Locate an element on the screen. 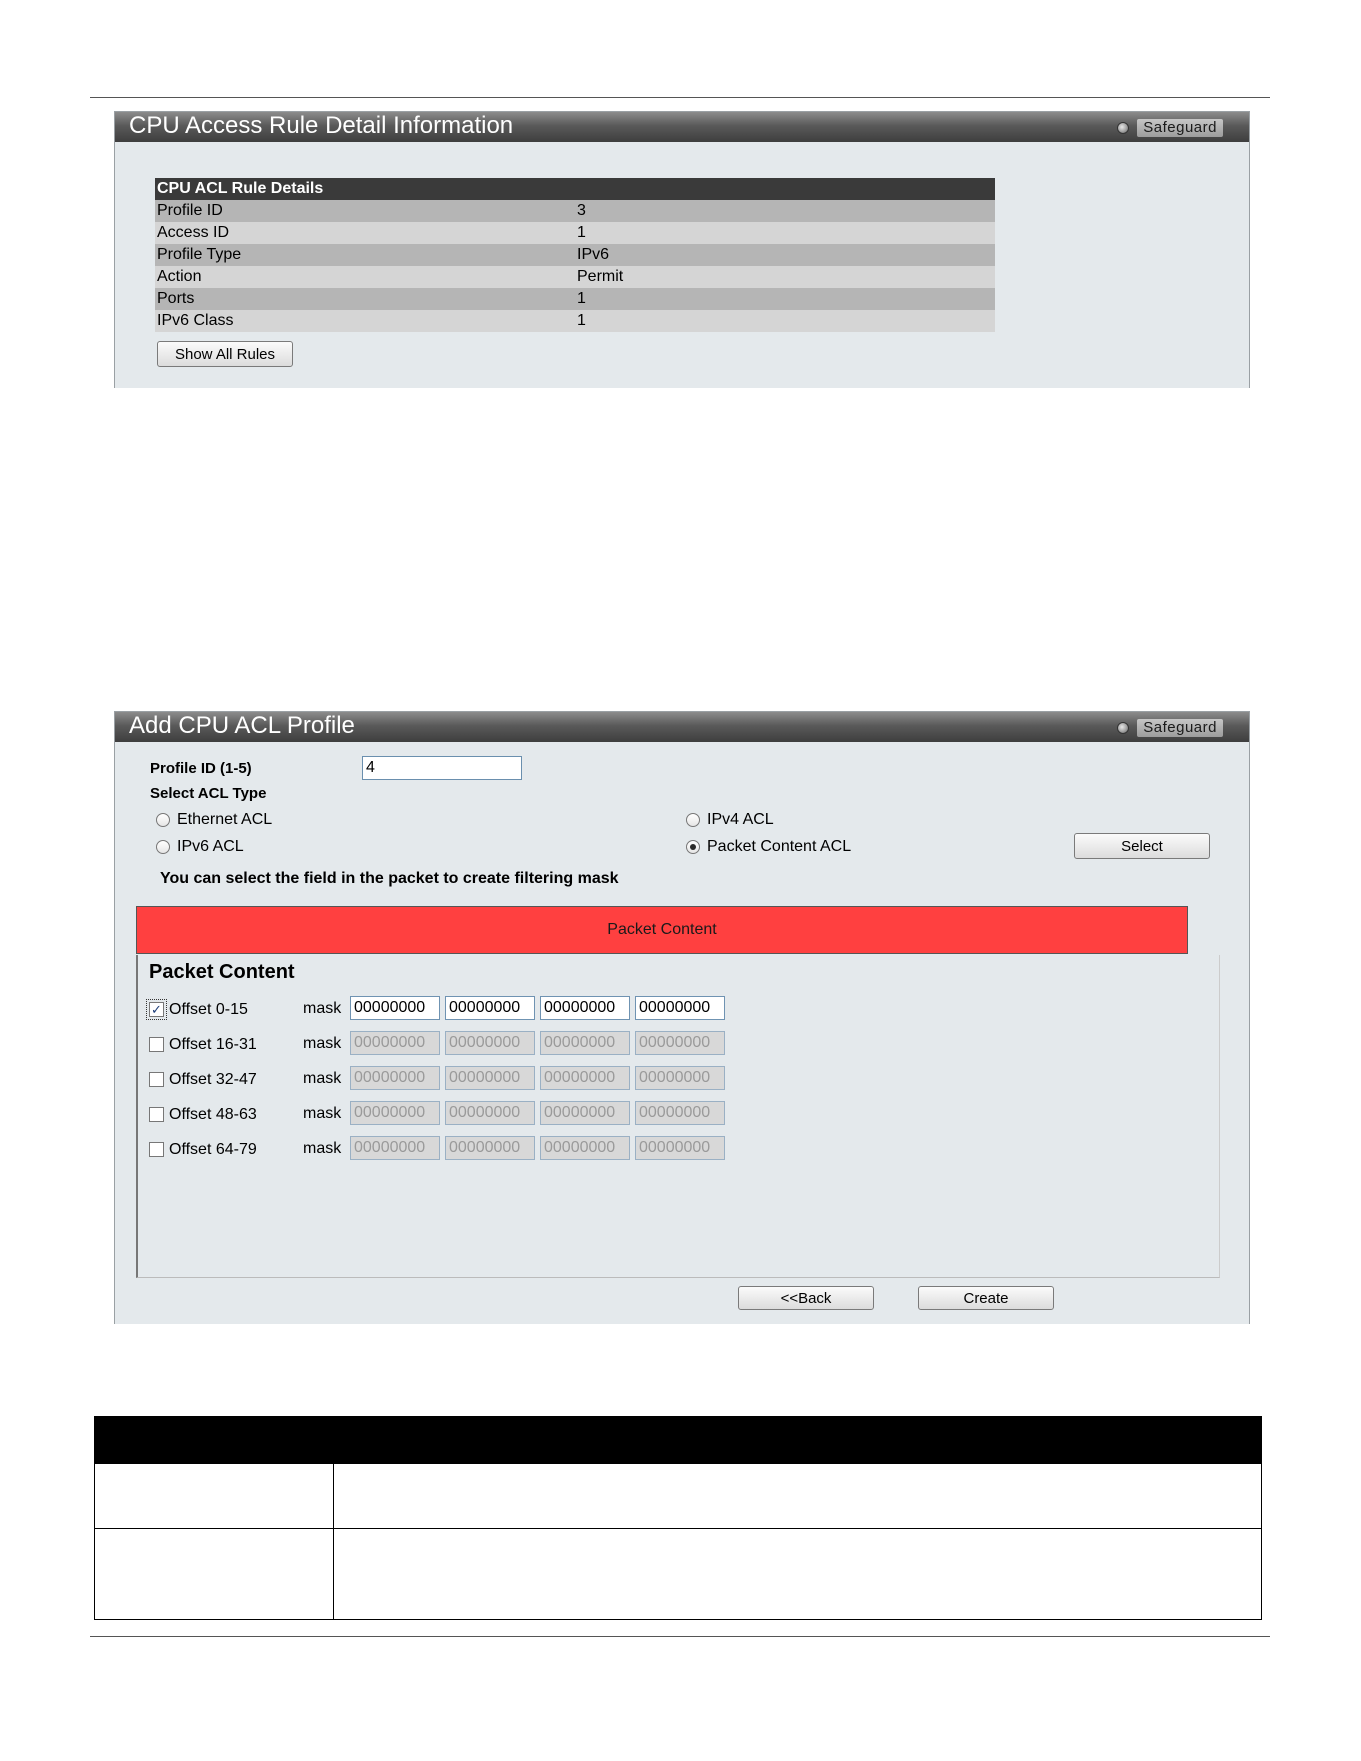 The width and height of the screenshot is (1361, 1761). show-all-rules-button: Show All Rules is located at coordinates (225, 354).